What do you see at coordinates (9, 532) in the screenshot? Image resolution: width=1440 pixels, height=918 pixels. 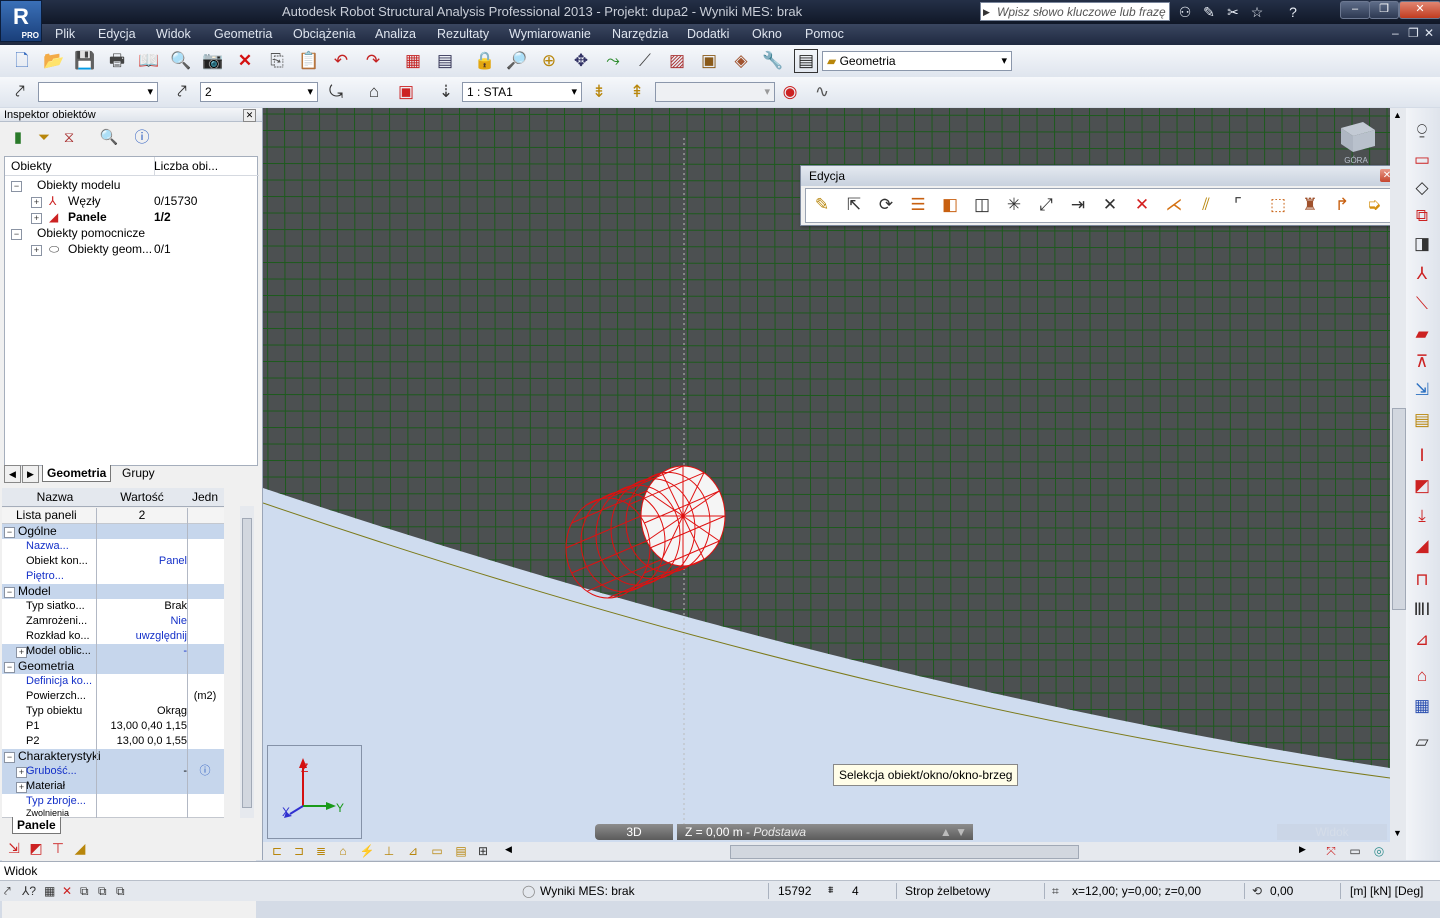 I see `group-collapse-icon: −` at bounding box center [9, 532].